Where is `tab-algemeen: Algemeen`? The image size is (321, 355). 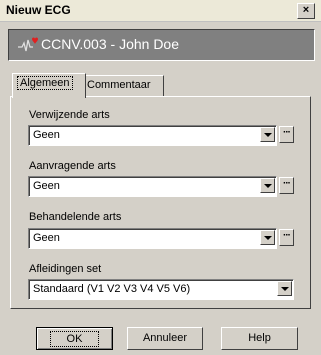
tab-algemeen: Algemeen is located at coordinates (49, 85).